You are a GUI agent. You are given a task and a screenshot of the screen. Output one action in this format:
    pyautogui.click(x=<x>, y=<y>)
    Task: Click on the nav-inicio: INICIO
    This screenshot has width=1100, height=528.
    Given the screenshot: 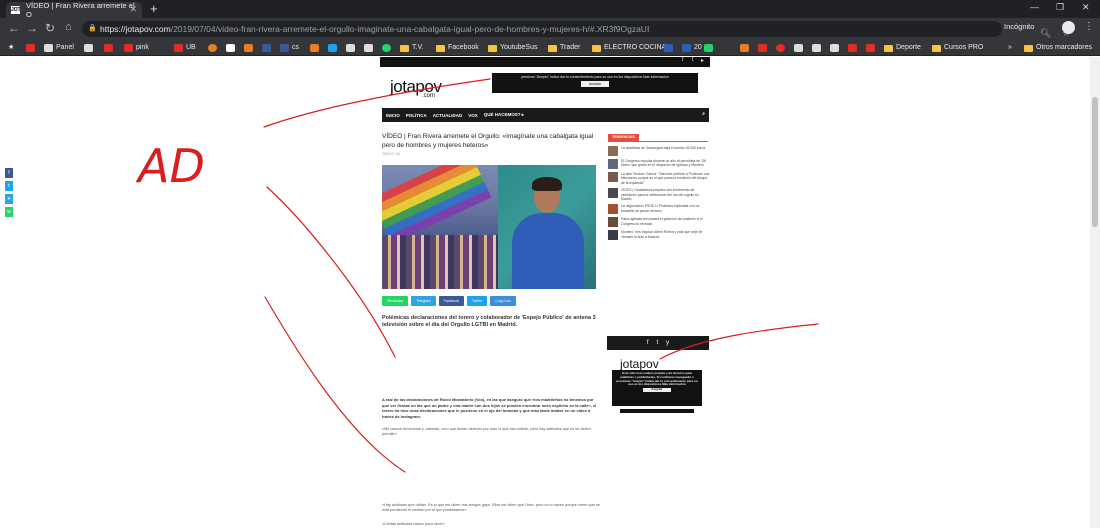 What is the action you would take?
    pyautogui.click(x=393, y=115)
    